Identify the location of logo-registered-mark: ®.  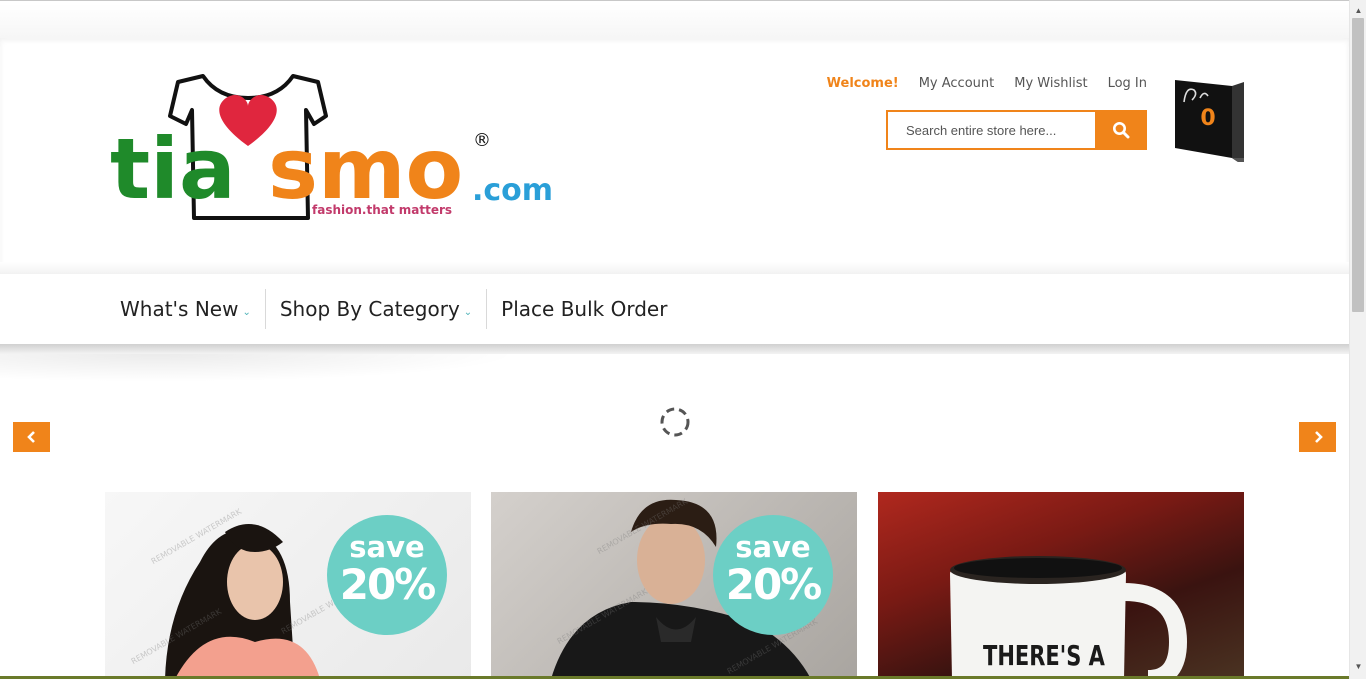
(482, 140).